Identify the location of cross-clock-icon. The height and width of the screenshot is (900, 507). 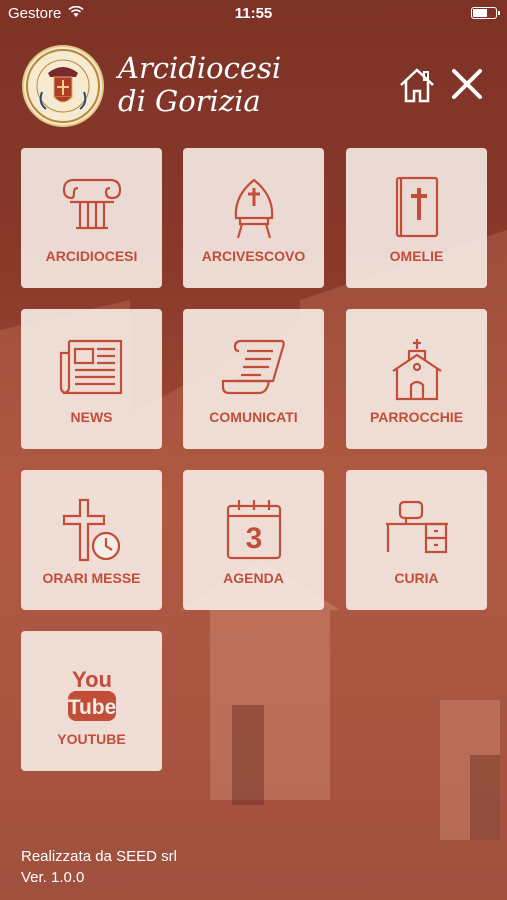
(91, 530).